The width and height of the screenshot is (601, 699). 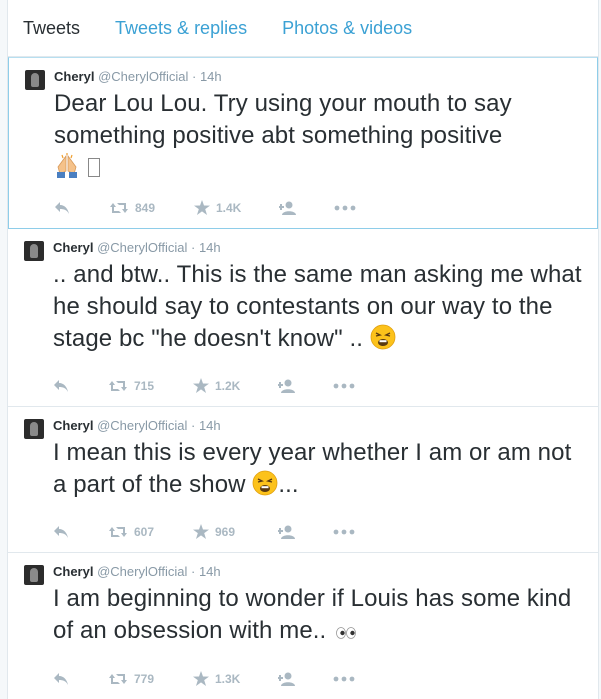 I want to click on praying-hands-icon, so click(x=67, y=170).